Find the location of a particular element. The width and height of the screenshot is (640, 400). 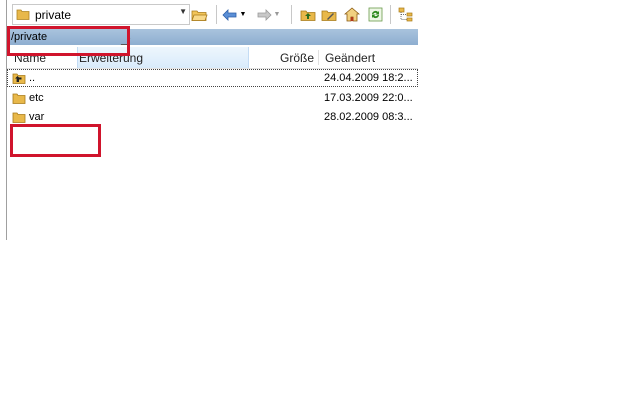

forward-arrow-icon is located at coordinates (264, 14).